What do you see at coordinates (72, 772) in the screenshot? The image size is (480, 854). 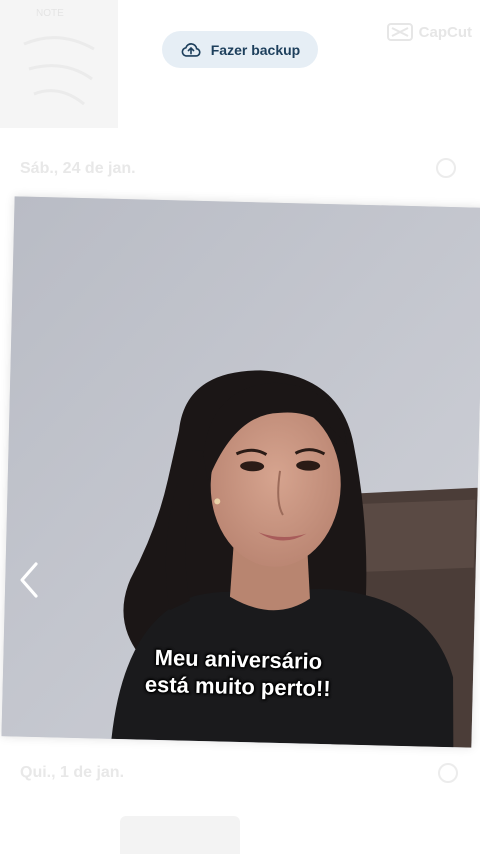 I see `date-header-bottom: Qui., 1 de jan.` at bounding box center [72, 772].